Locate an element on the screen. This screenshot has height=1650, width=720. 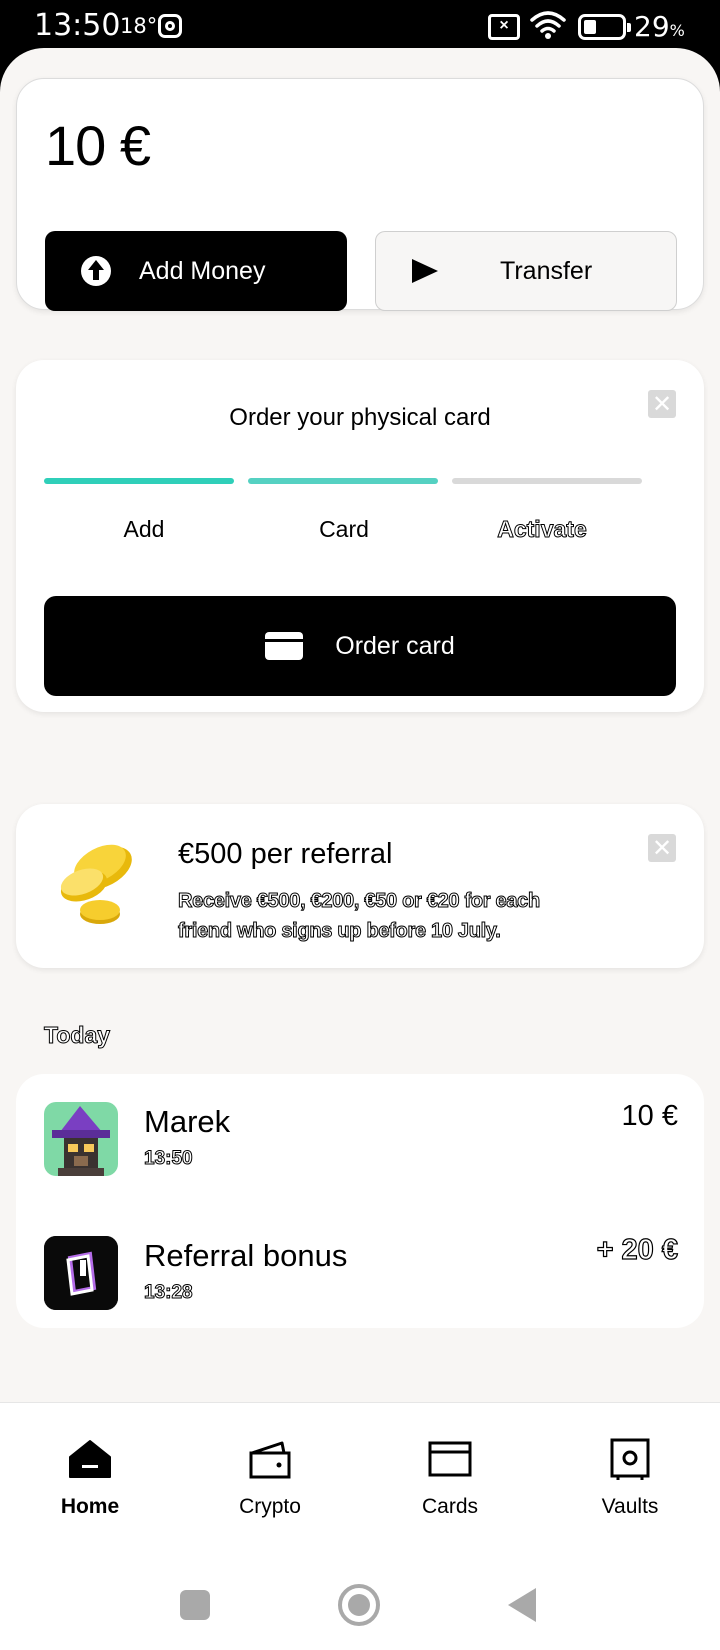
transaction-amount: 10 € is located at coordinates (649, 1116).